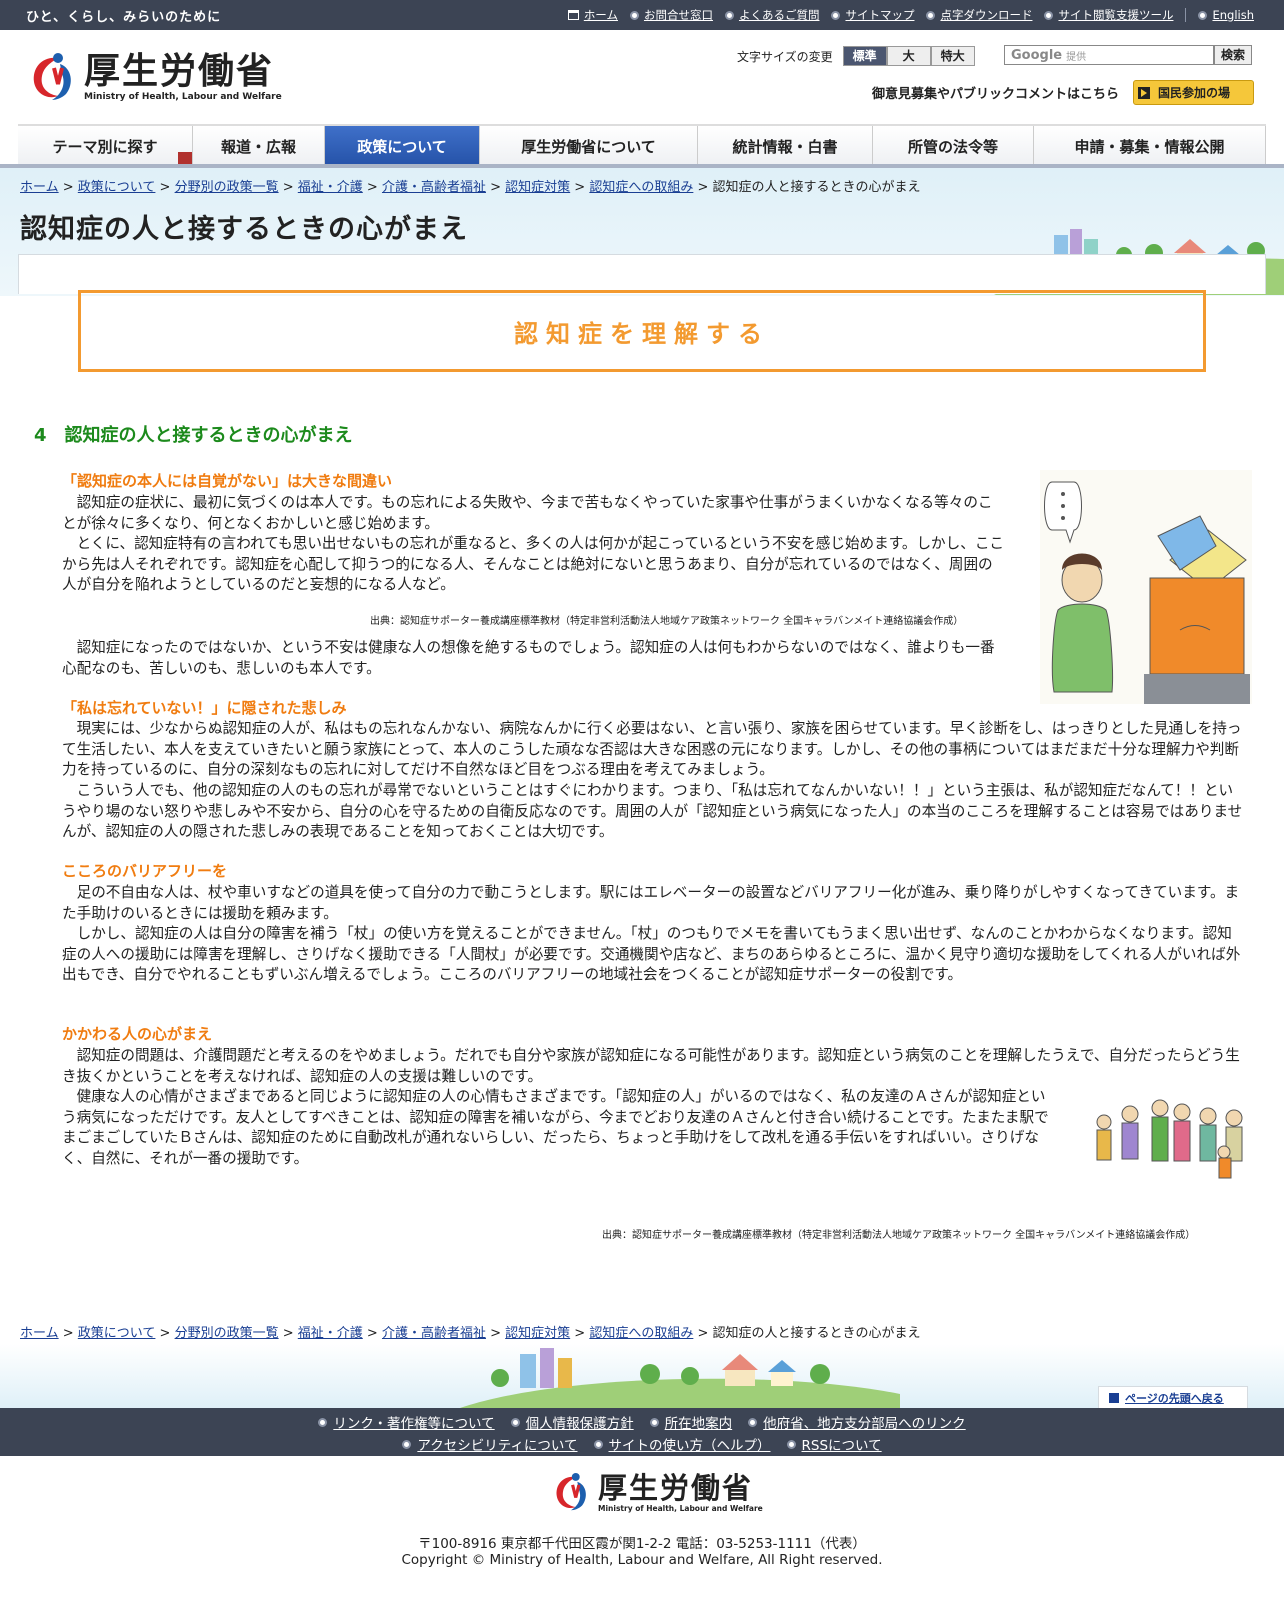  What do you see at coordinates (227, 481) in the screenshot?
I see `subheading: 「認知症の本人には自覚がない」は大きな間違い` at bounding box center [227, 481].